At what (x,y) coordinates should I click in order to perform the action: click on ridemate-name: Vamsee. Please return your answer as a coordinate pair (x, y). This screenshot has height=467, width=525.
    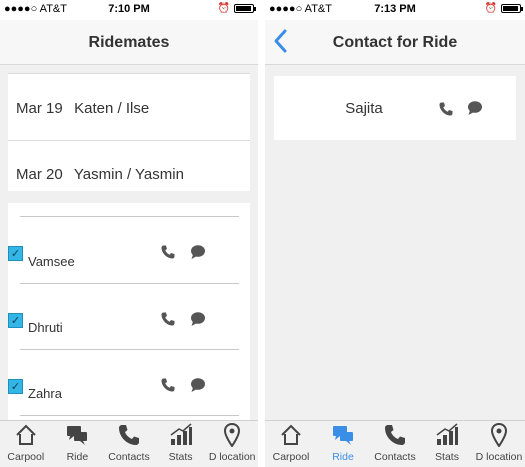
    Looking at the image, I should click on (51, 261).